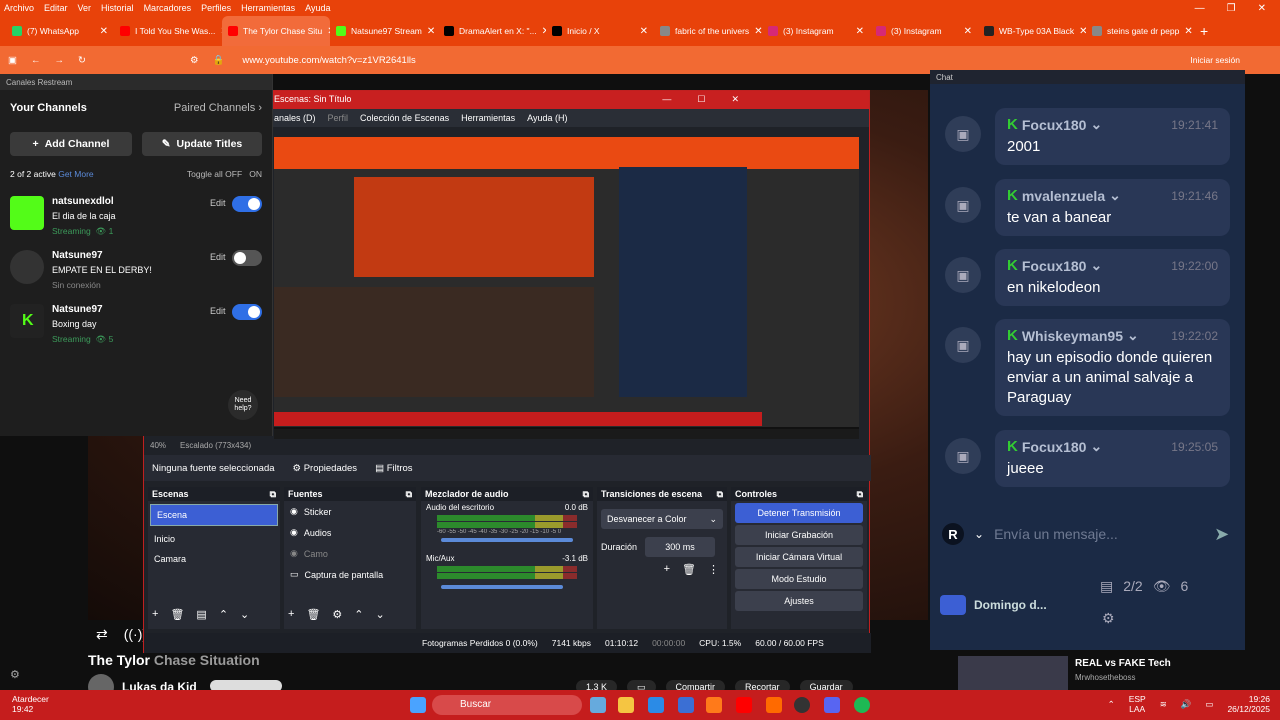 Image resolution: width=1280 pixels, height=720 pixels. What do you see at coordinates (350, 574) in the screenshot?
I see `source-item: ▭ Captura de pantalla` at bounding box center [350, 574].